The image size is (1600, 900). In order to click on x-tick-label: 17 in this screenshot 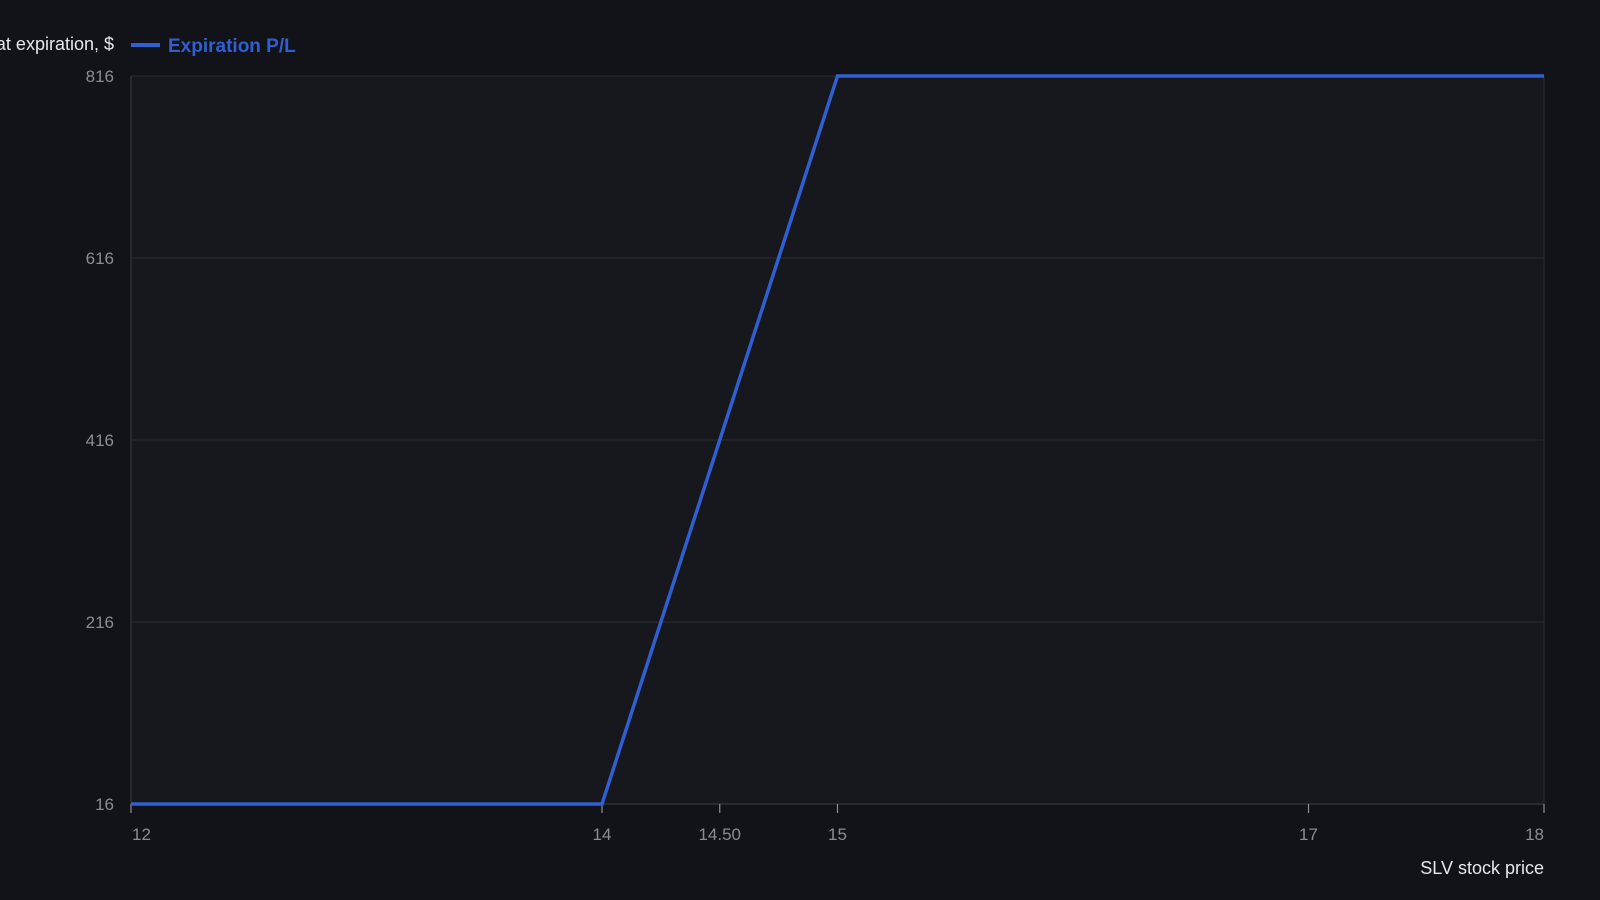, I will do `click(1308, 834)`.